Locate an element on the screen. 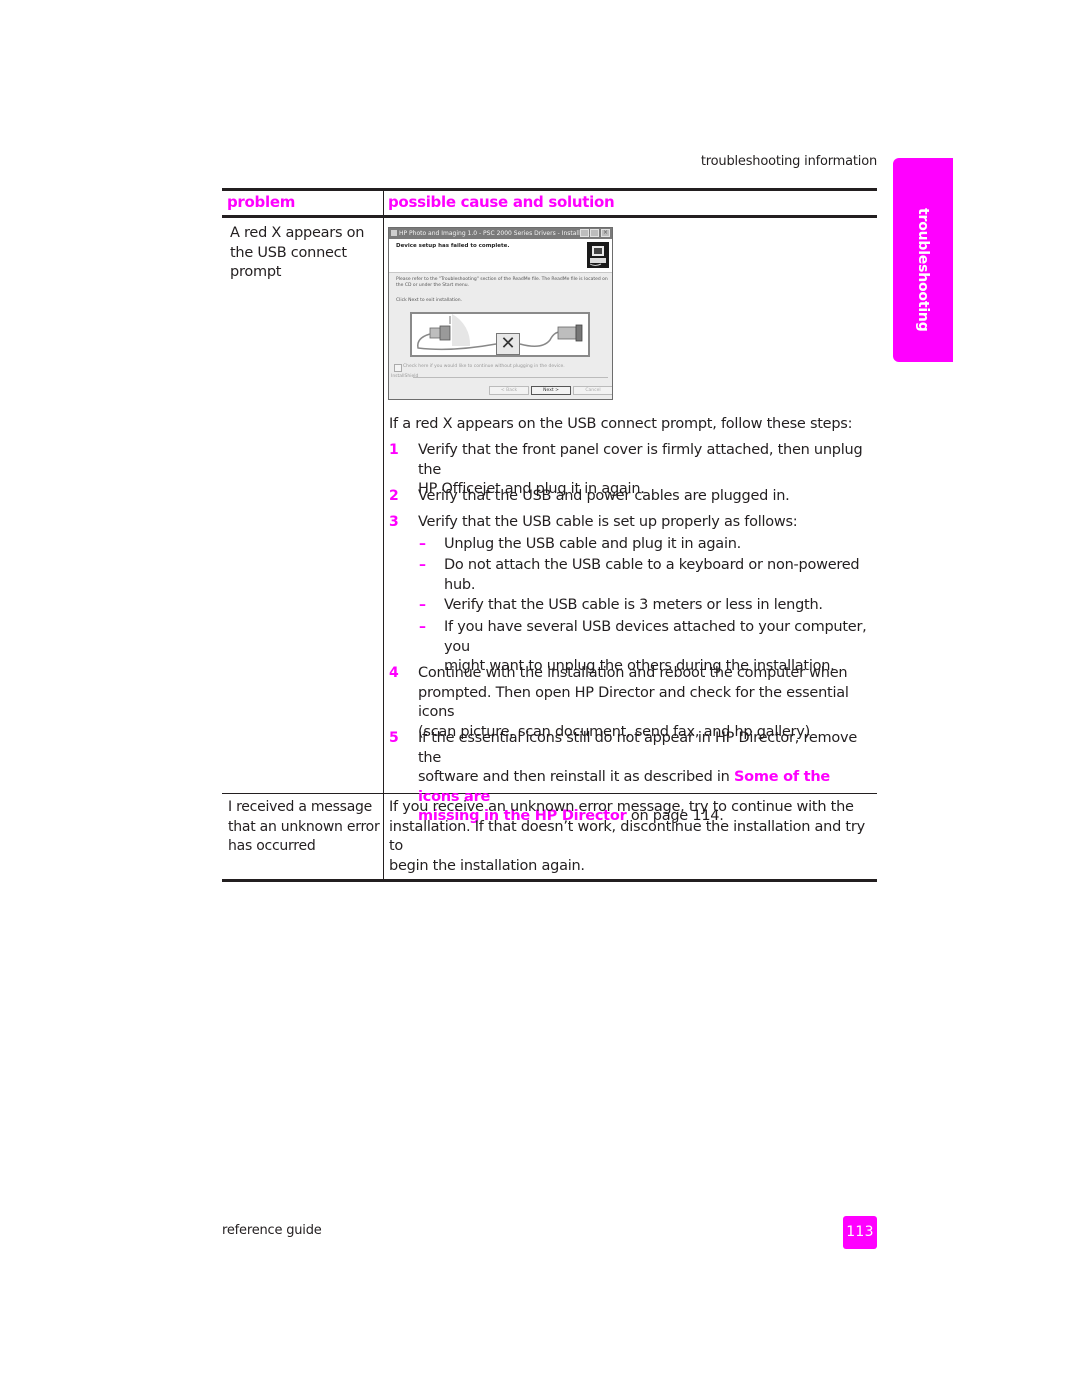  page-number: 113 is located at coordinates (860, 1232).